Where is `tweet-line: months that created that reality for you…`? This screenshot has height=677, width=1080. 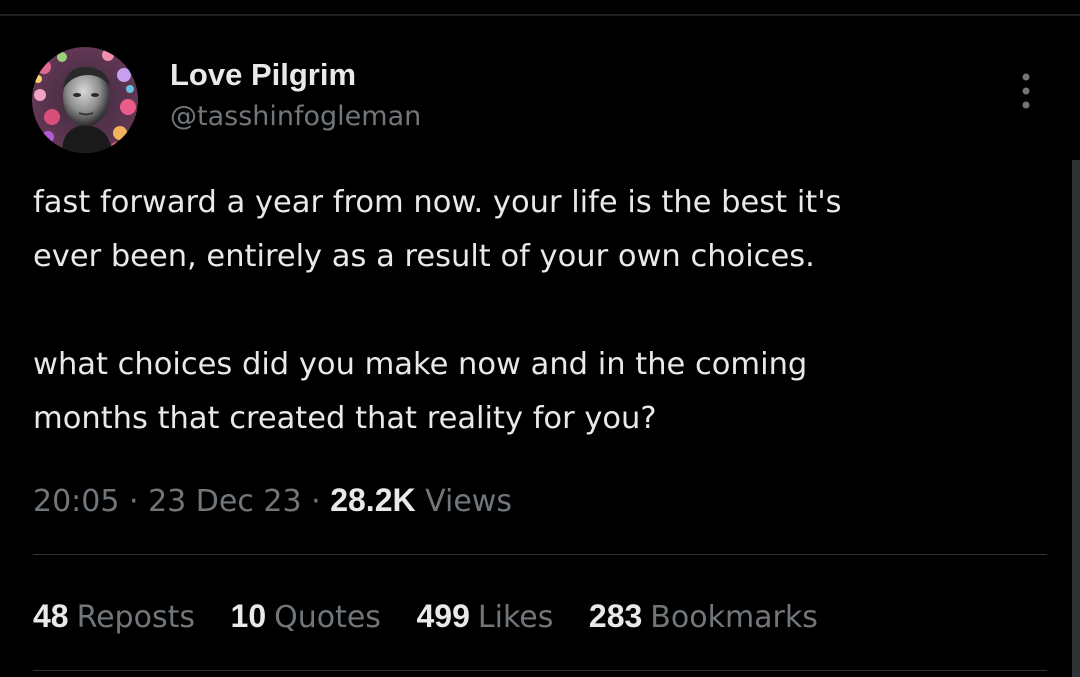 tweet-line: months that created that reality for you… is located at coordinates (345, 418).